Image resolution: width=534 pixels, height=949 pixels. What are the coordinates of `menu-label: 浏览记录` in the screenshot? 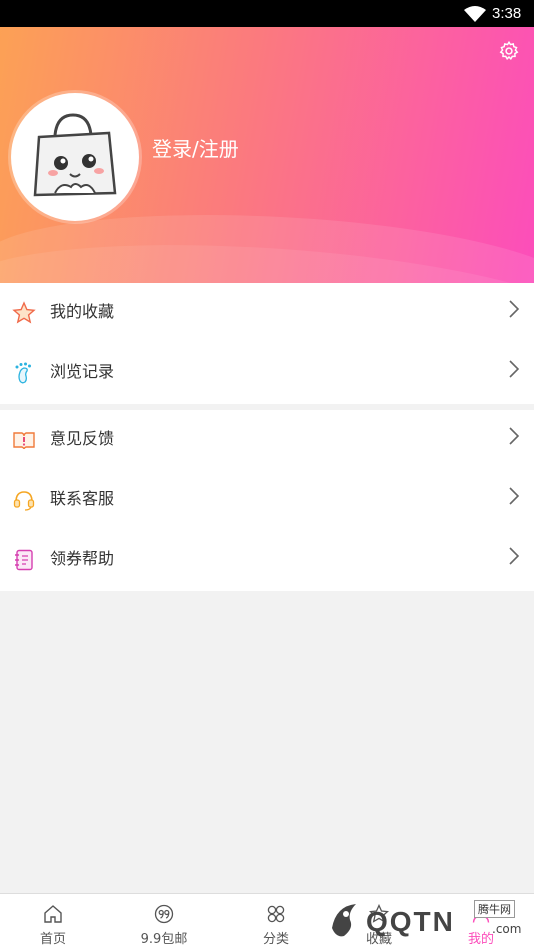 It's located at (82, 371).